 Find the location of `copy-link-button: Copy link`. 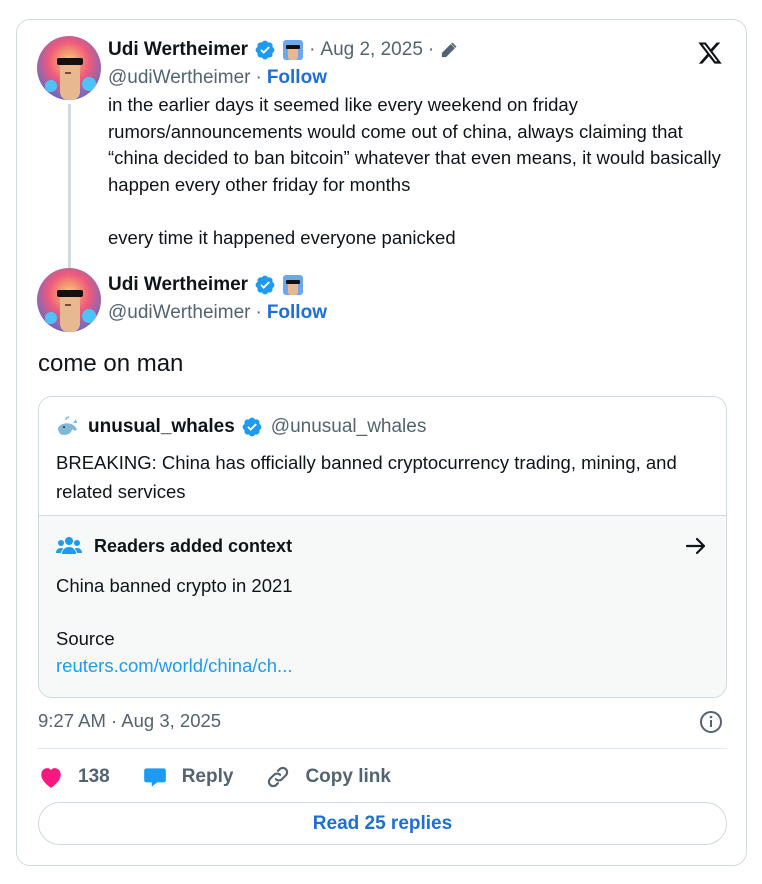

copy-link-button: Copy link is located at coordinates (328, 777).